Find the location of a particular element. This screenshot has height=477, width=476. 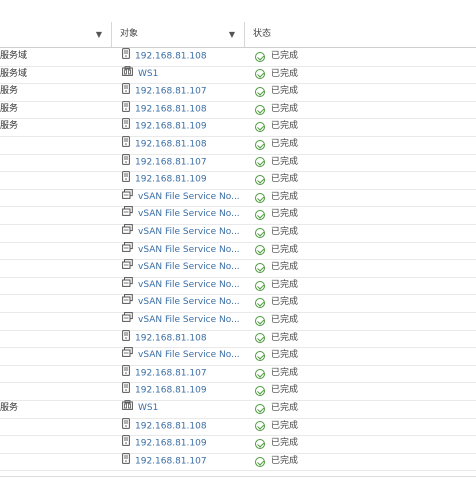

table-row: 服务域 WS1 已完成 is located at coordinates (238, 75).